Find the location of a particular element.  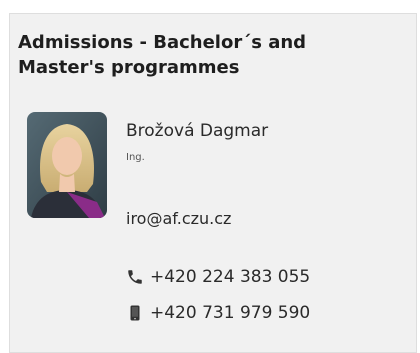

mobile-icon is located at coordinates (135, 313).